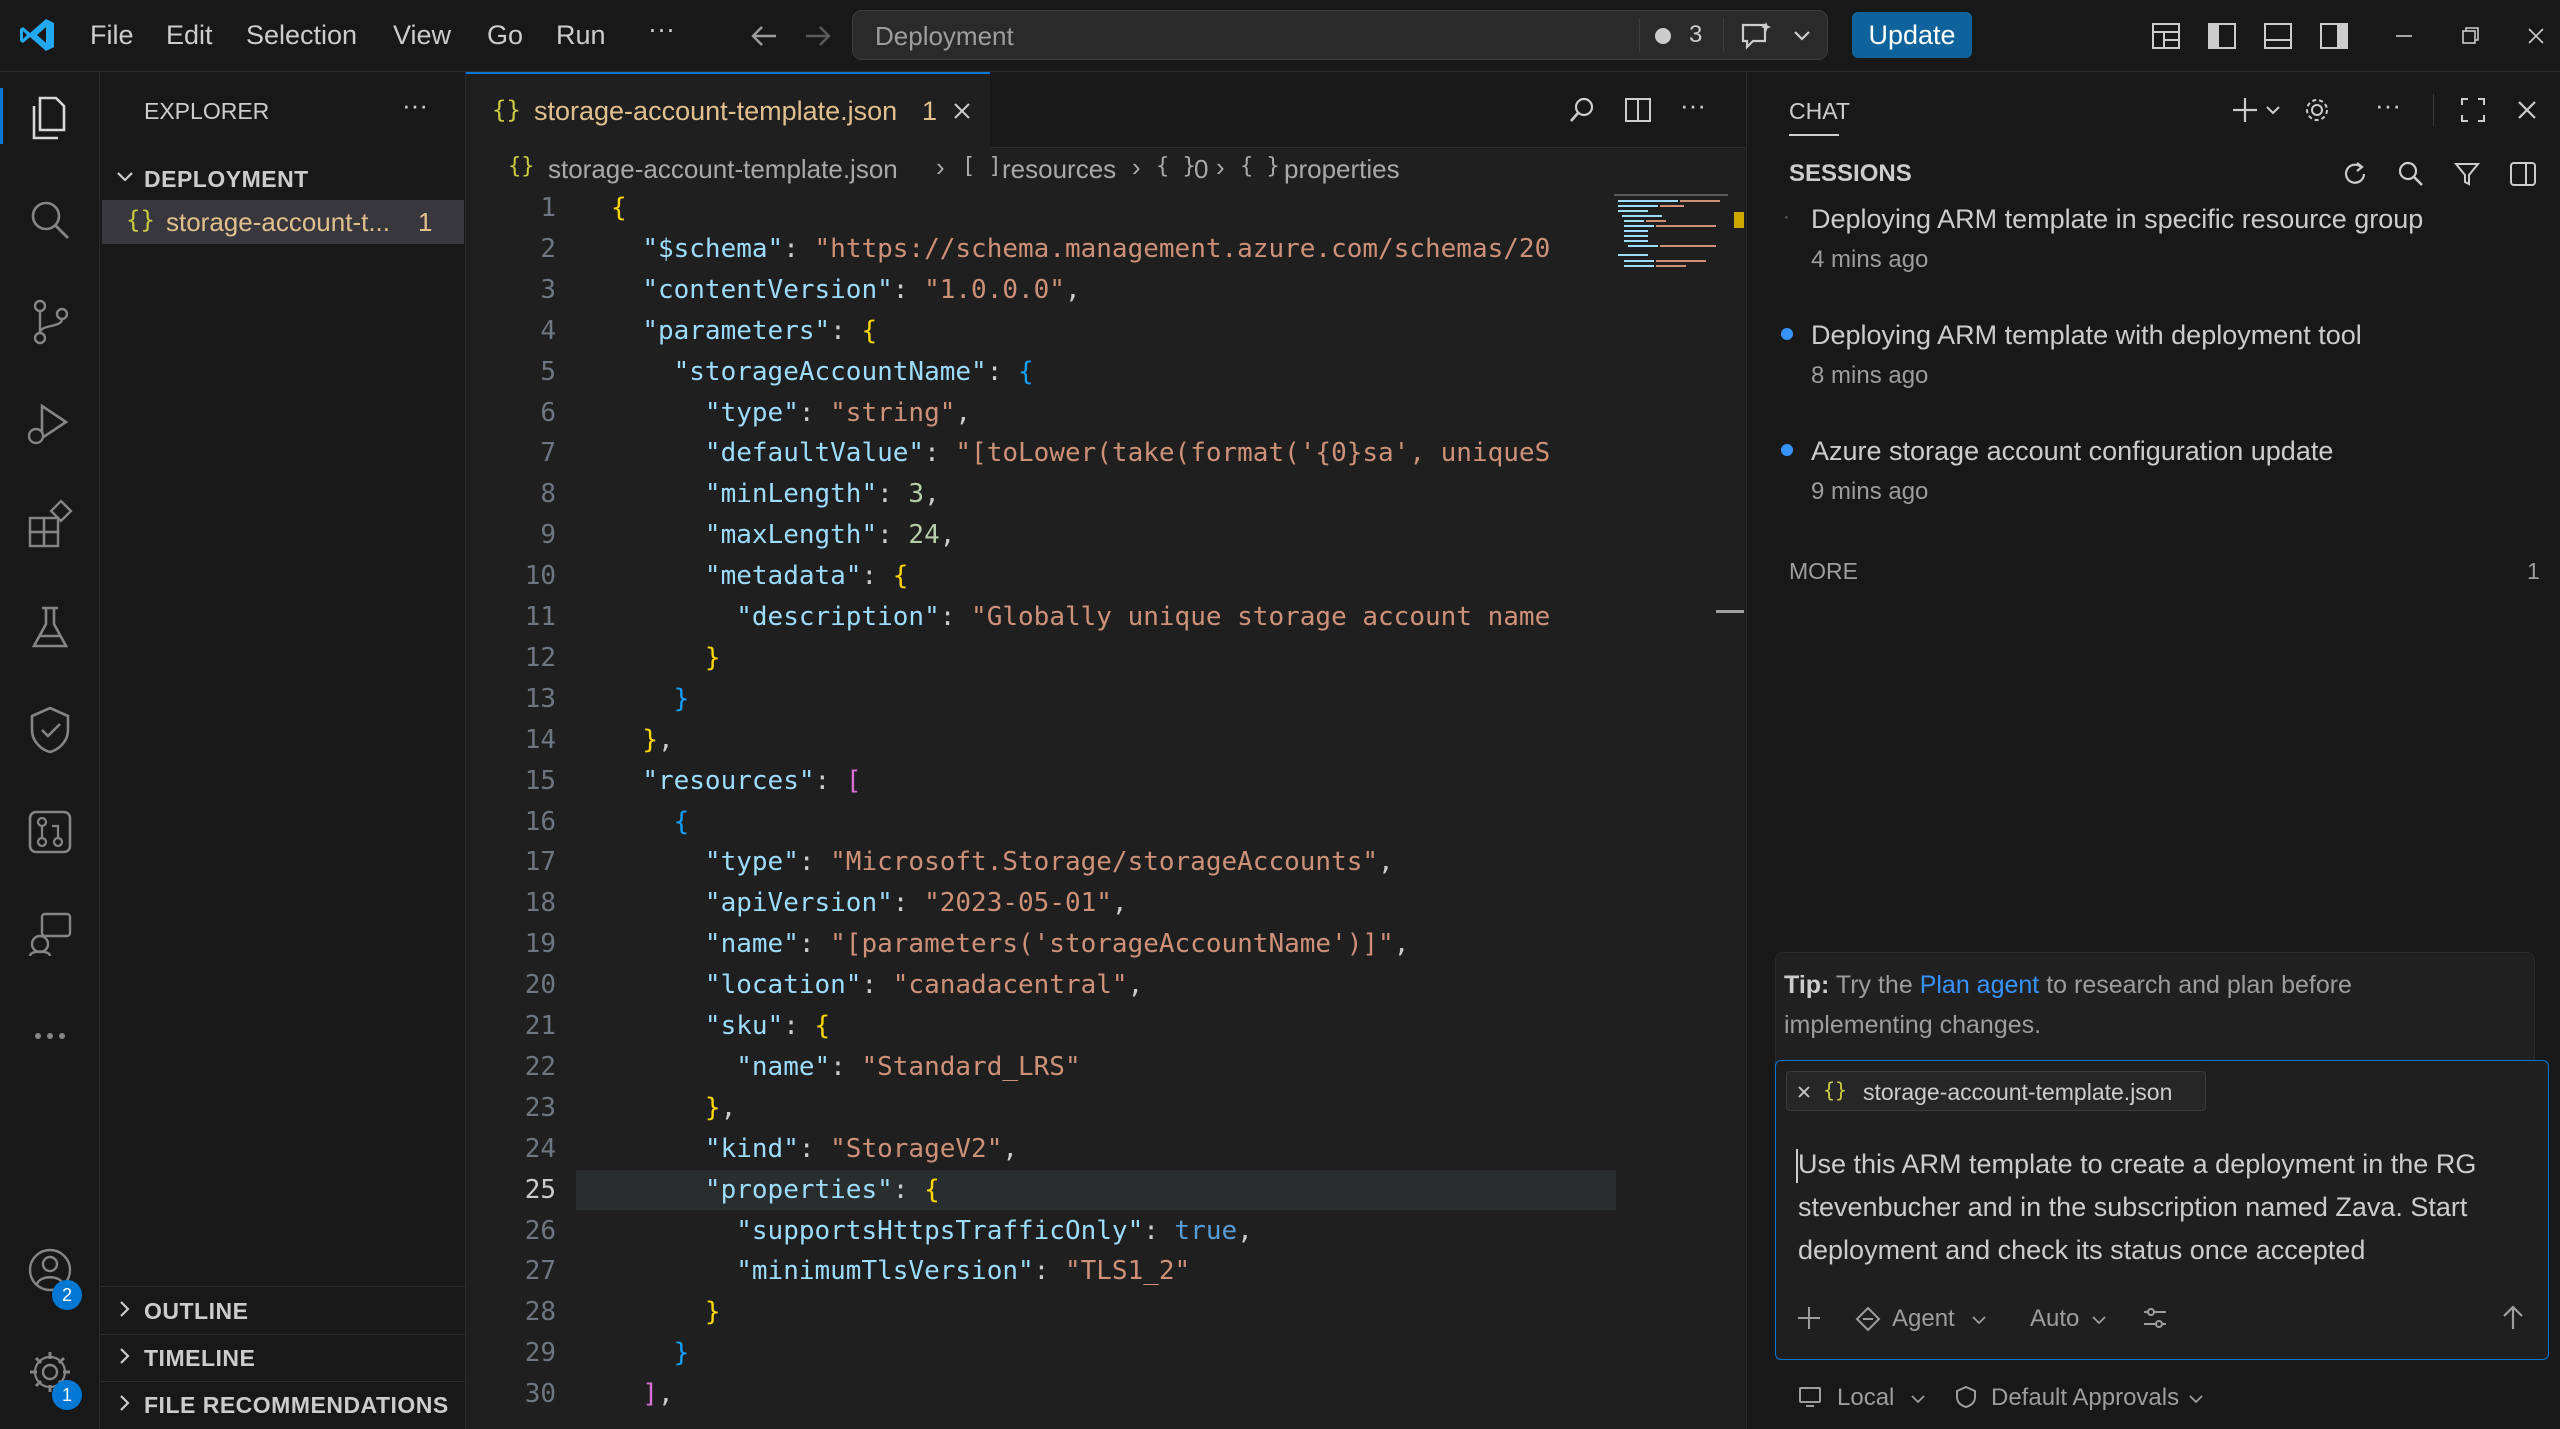  I want to click on code-line: 20 "location": "canadacentral",, so click(1041, 985).